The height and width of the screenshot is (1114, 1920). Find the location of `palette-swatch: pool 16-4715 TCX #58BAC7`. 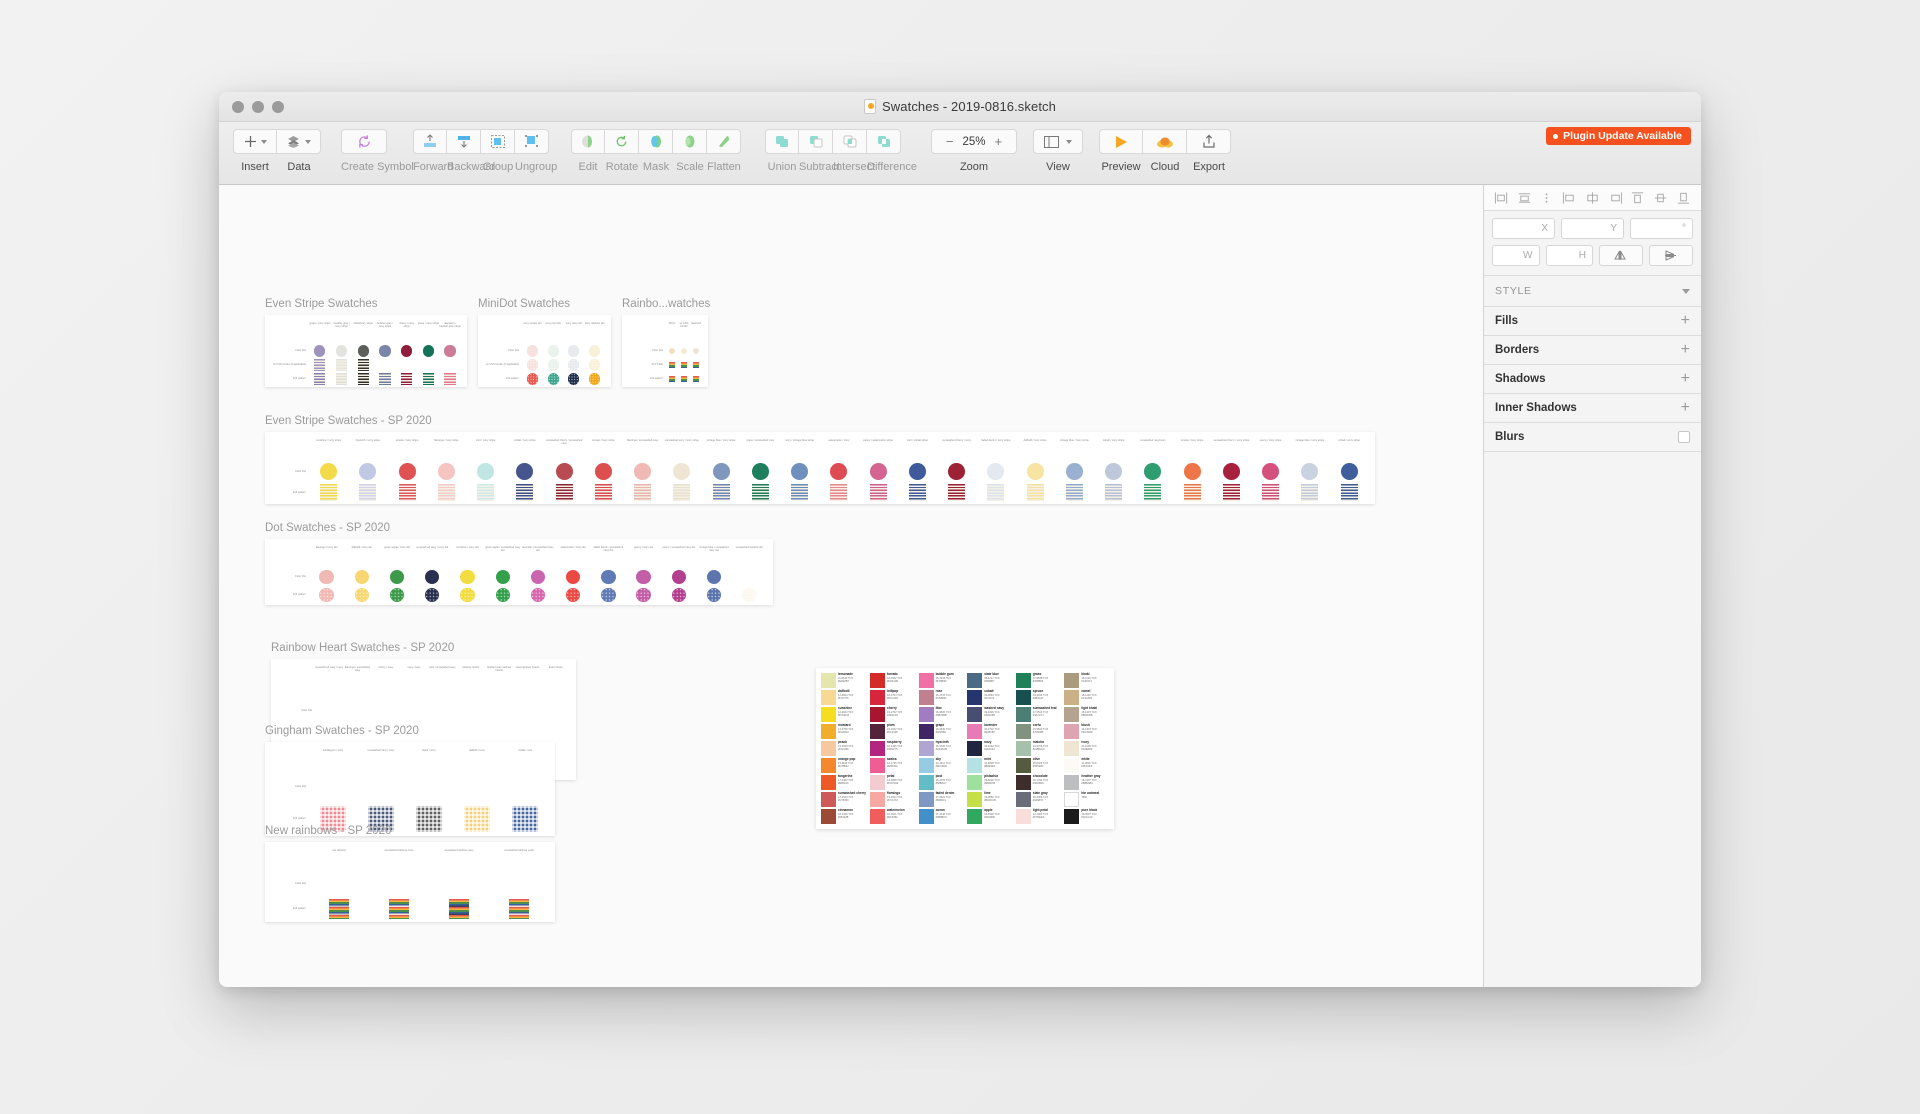

palette-swatch: pool 16-4715 TCX #58BAC7 is located at coordinates (941, 782).